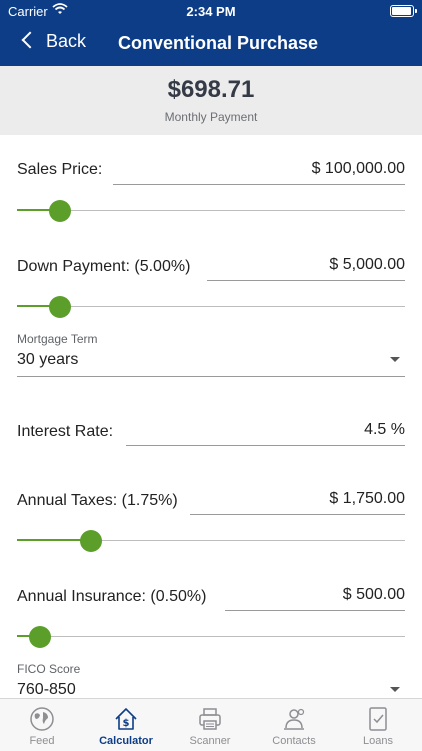 This screenshot has width=422, height=751. I want to click on mortgage-term-select: 30 years, so click(47, 360).